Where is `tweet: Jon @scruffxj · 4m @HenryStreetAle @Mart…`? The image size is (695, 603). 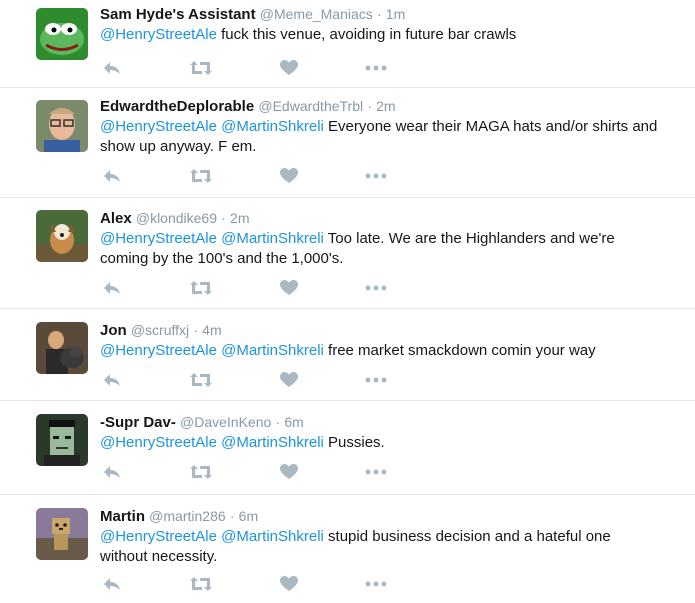 tweet: Jon @scruffxj · 4m @HenryStreetAle @Mart… is located at coordinates (347, 360).